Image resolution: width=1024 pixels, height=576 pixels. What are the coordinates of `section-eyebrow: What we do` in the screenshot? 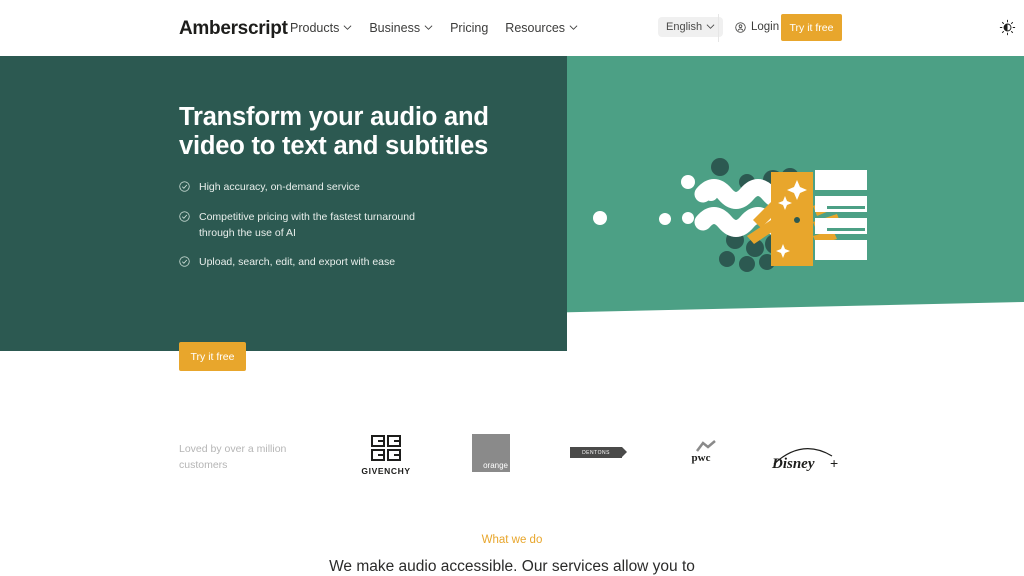 It's located at (512, 540).